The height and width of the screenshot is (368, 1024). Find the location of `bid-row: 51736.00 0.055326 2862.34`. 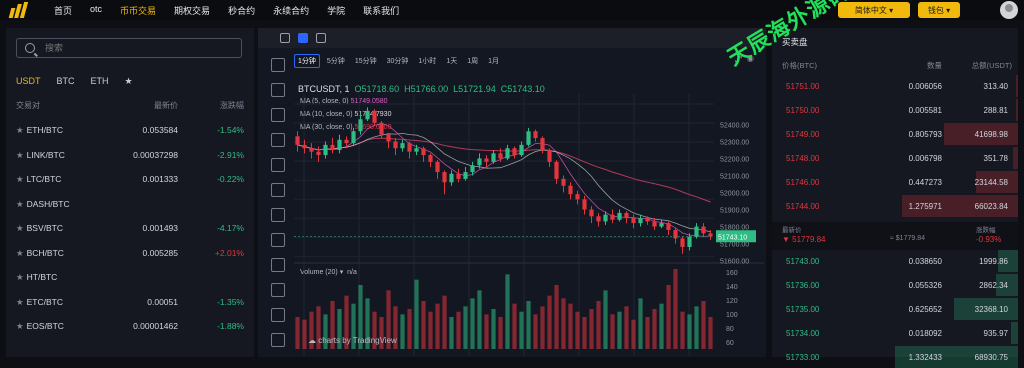

bid-row: 51736.00 0.055326 2862.34 is located at coordinates (895, 285).